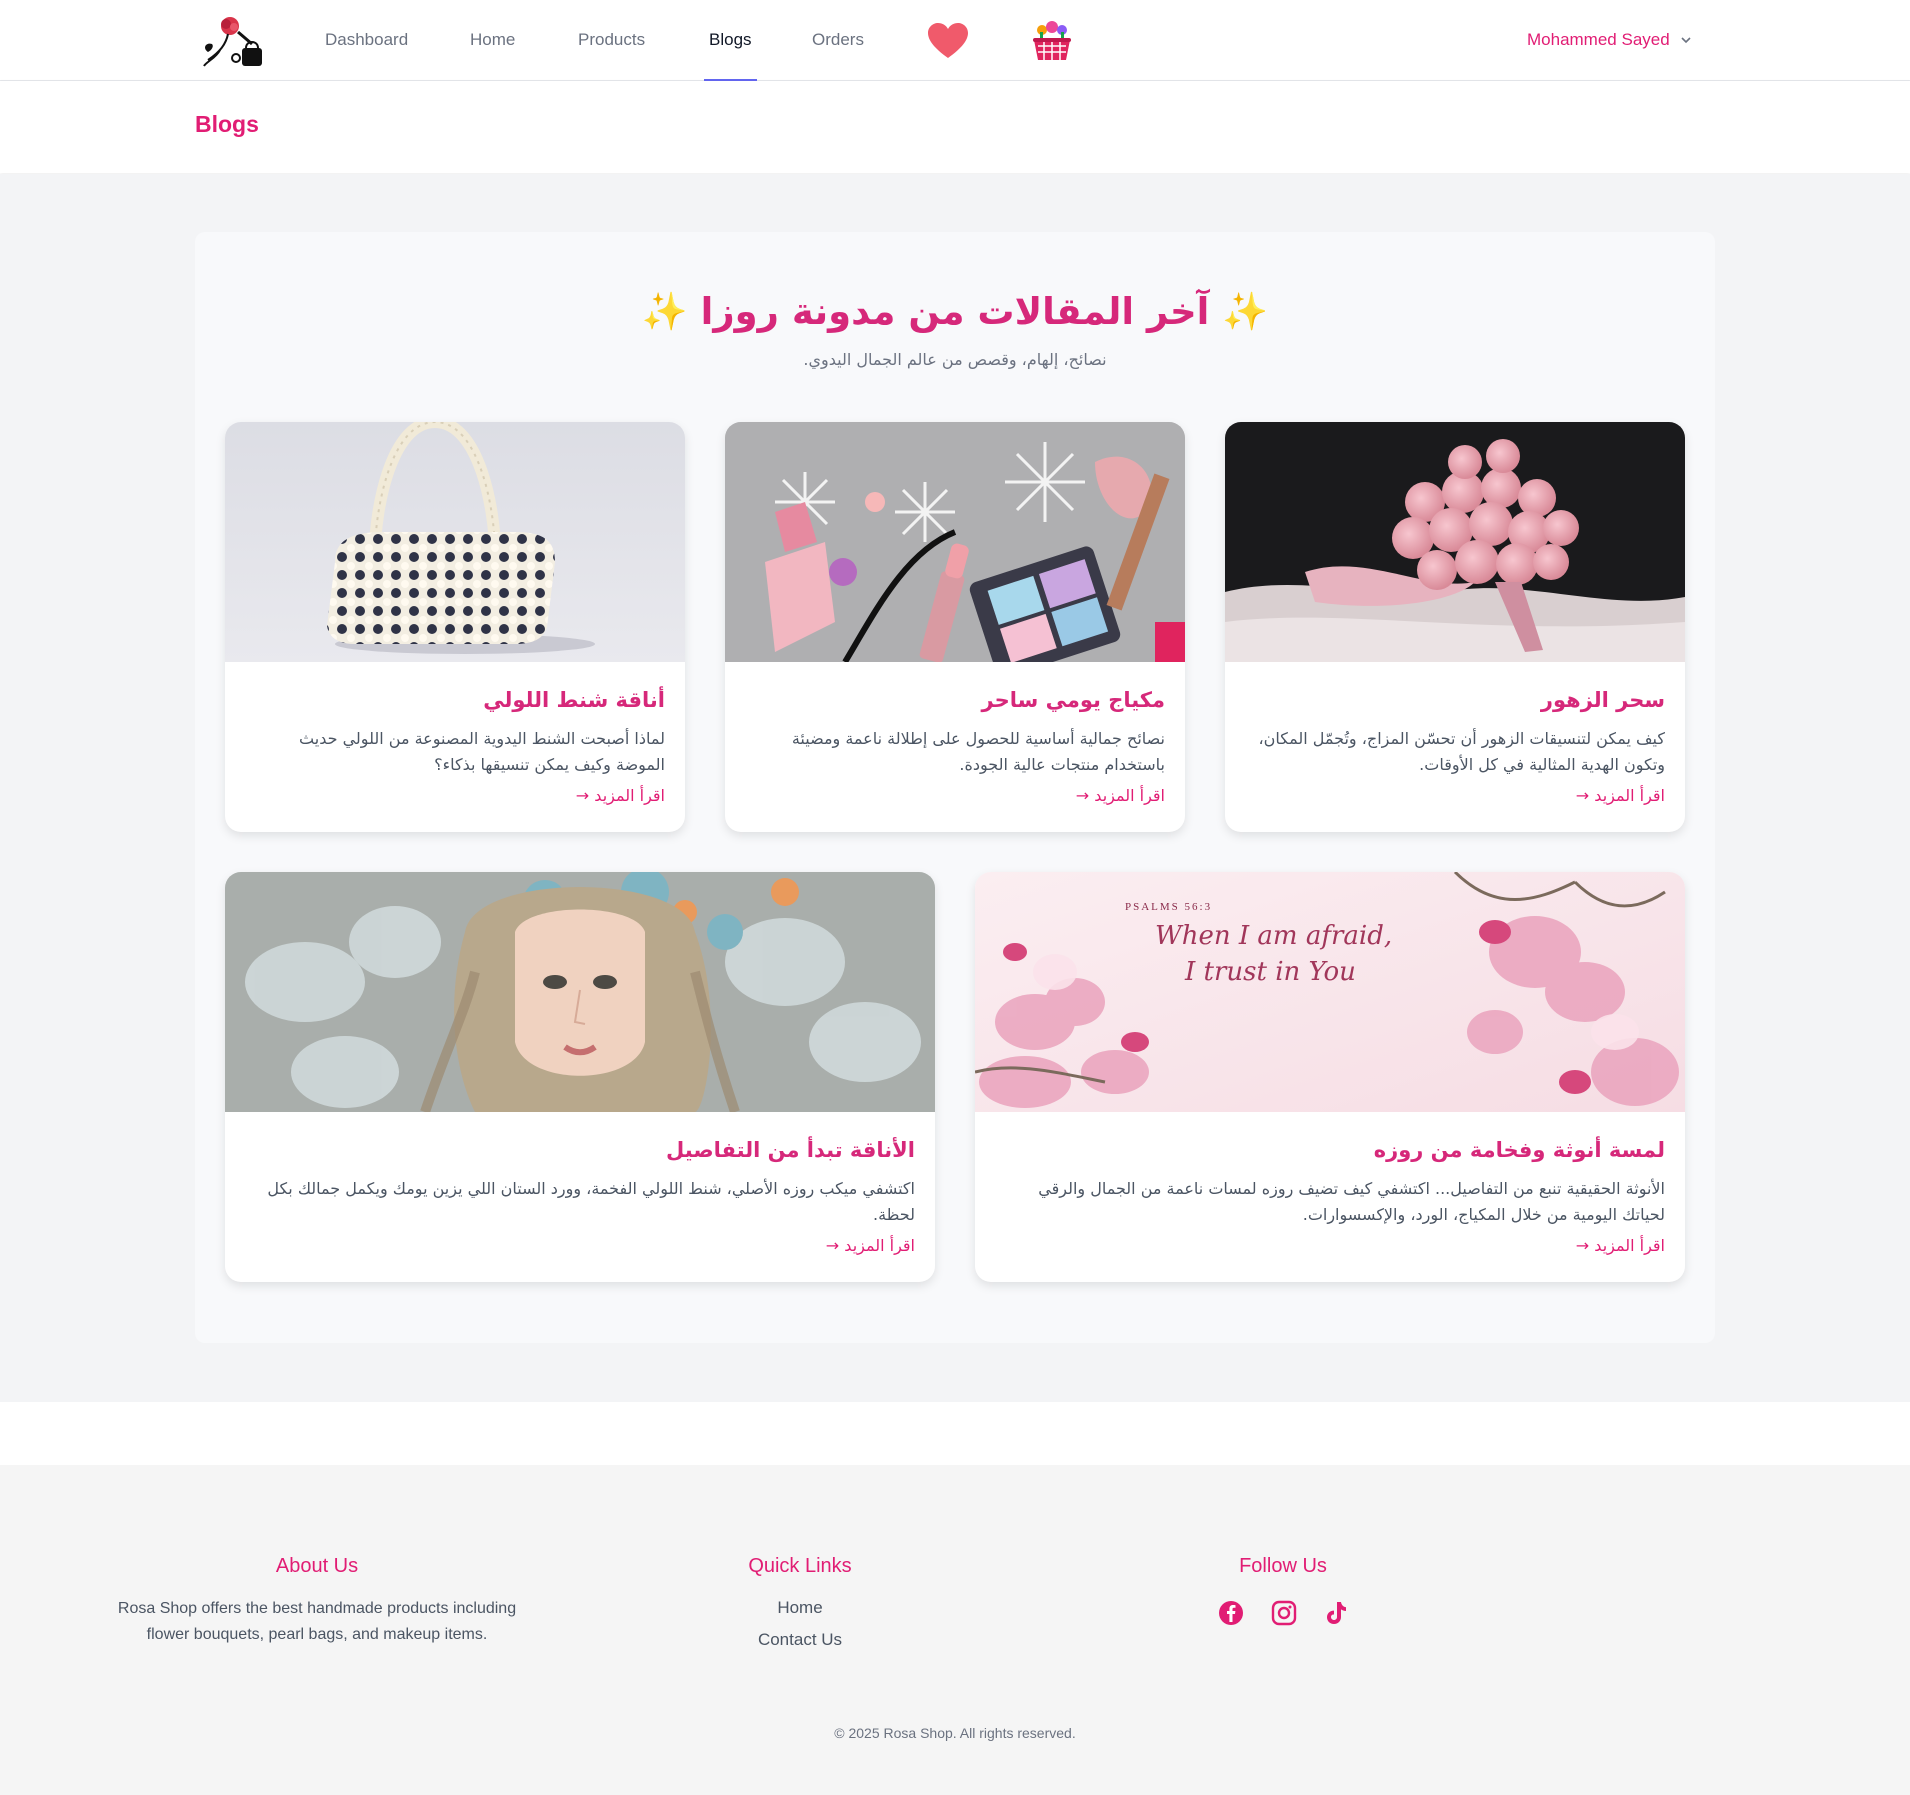 Image resolution: width=1910 pixels, height=1795 pixels. I want to click on nav-products: Products, so click(611, 55).